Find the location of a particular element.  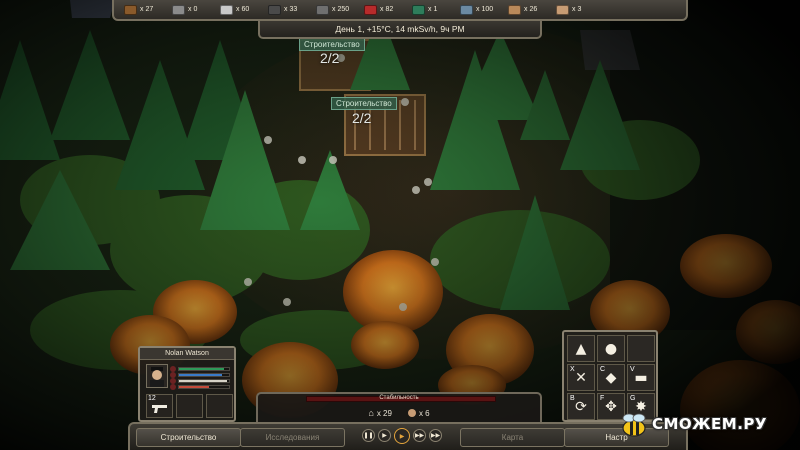

survivor-avatar-icon is located at coordinates (157, 376).